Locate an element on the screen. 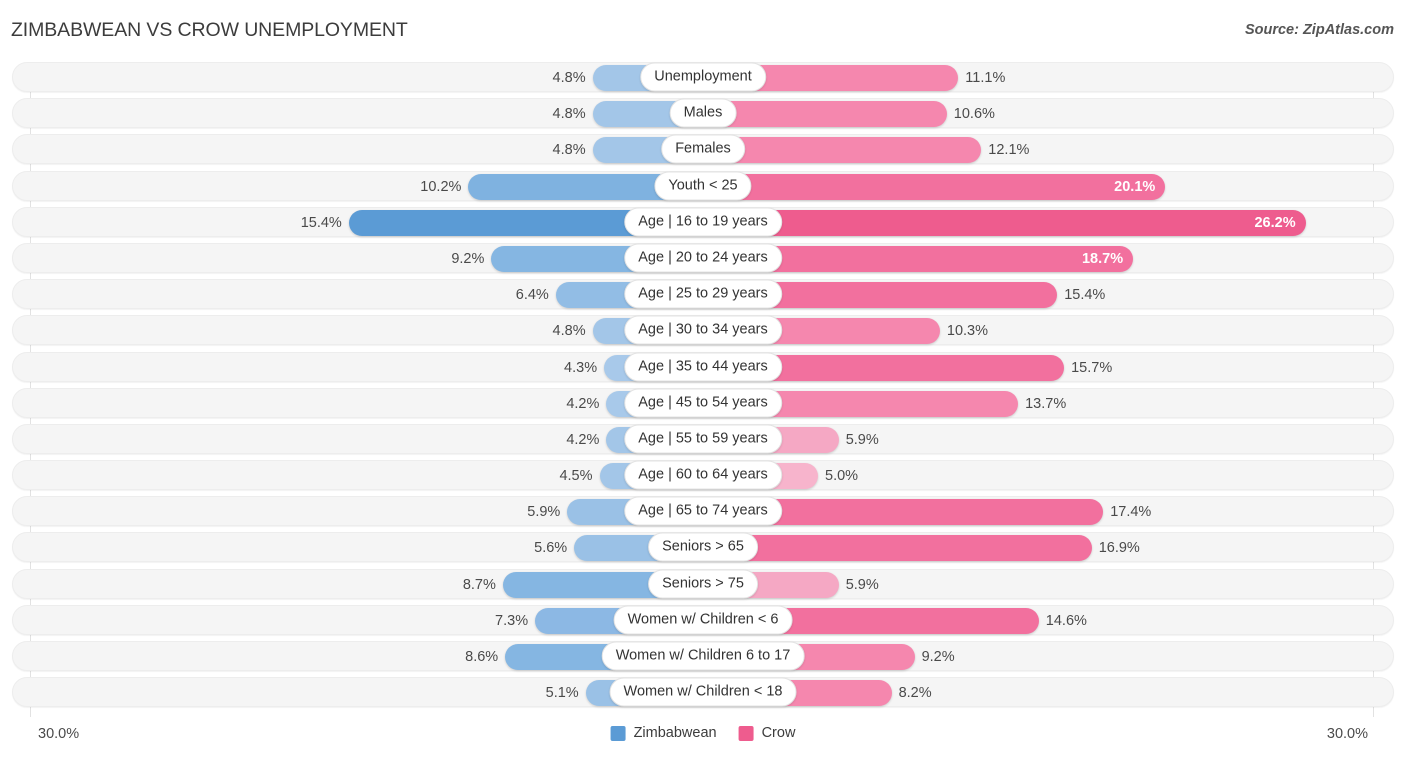  bar-value-right: 17.4% is located at coordinates (1131, 512).